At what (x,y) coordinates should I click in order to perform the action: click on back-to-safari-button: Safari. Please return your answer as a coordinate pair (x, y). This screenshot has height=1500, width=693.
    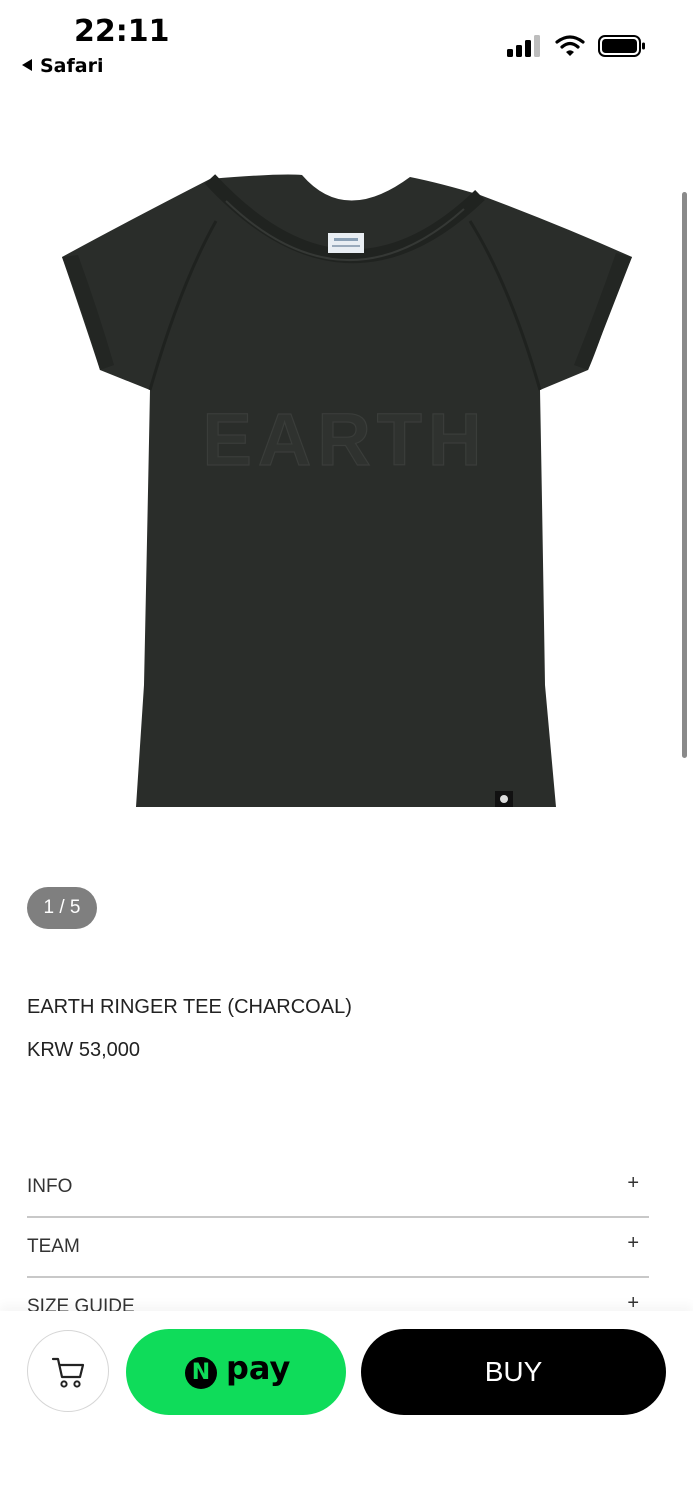
    Looking at the image, I should click on (62, 66).